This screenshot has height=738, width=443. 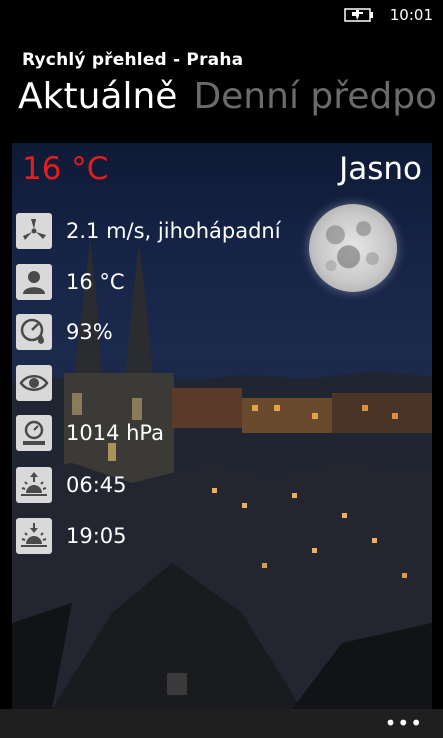 I want to click on app-title: Rychlý přehled - Praha, so click(x=133, y=60).